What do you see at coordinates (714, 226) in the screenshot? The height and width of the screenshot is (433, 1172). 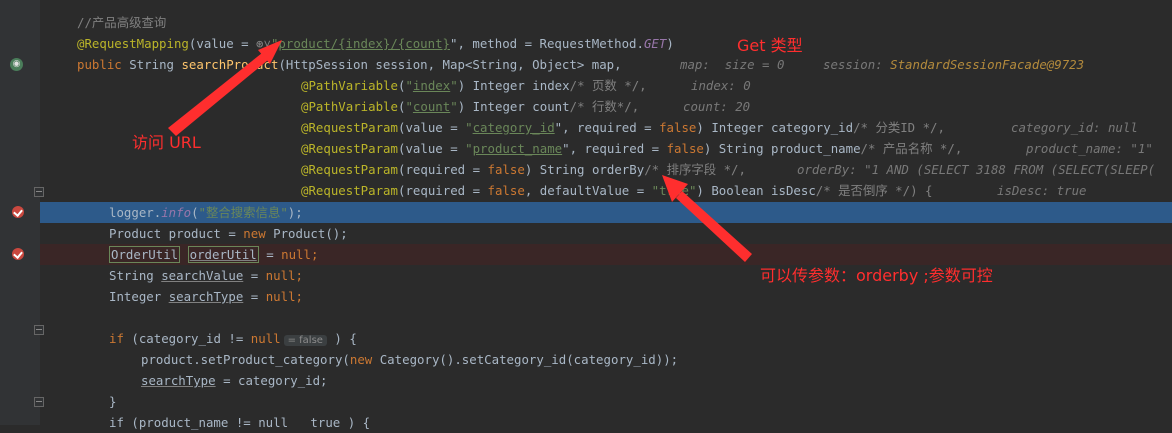 I see `arrow-to-orderby` at bounding box center [714, 226].